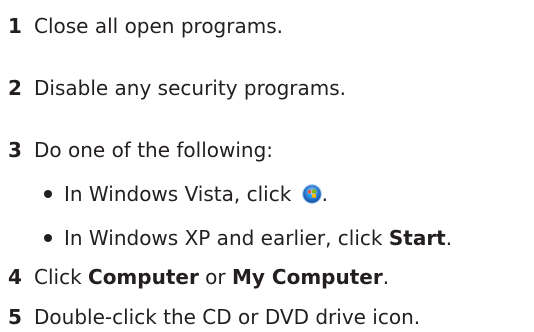 This screenshot has width=534, height=332. Describe the element at coordinates (226, 238) in the screenshot. I see `bullet-text-before: In Windows XP and earlier, click` at that location.